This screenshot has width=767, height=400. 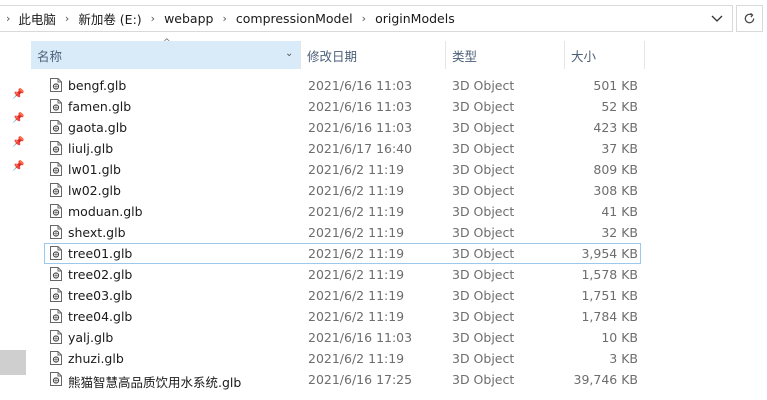 I want to click on file-row: lw02.glb 2021/6/2 11:19 3D Object 308 KB, so click(x=342, y=190).